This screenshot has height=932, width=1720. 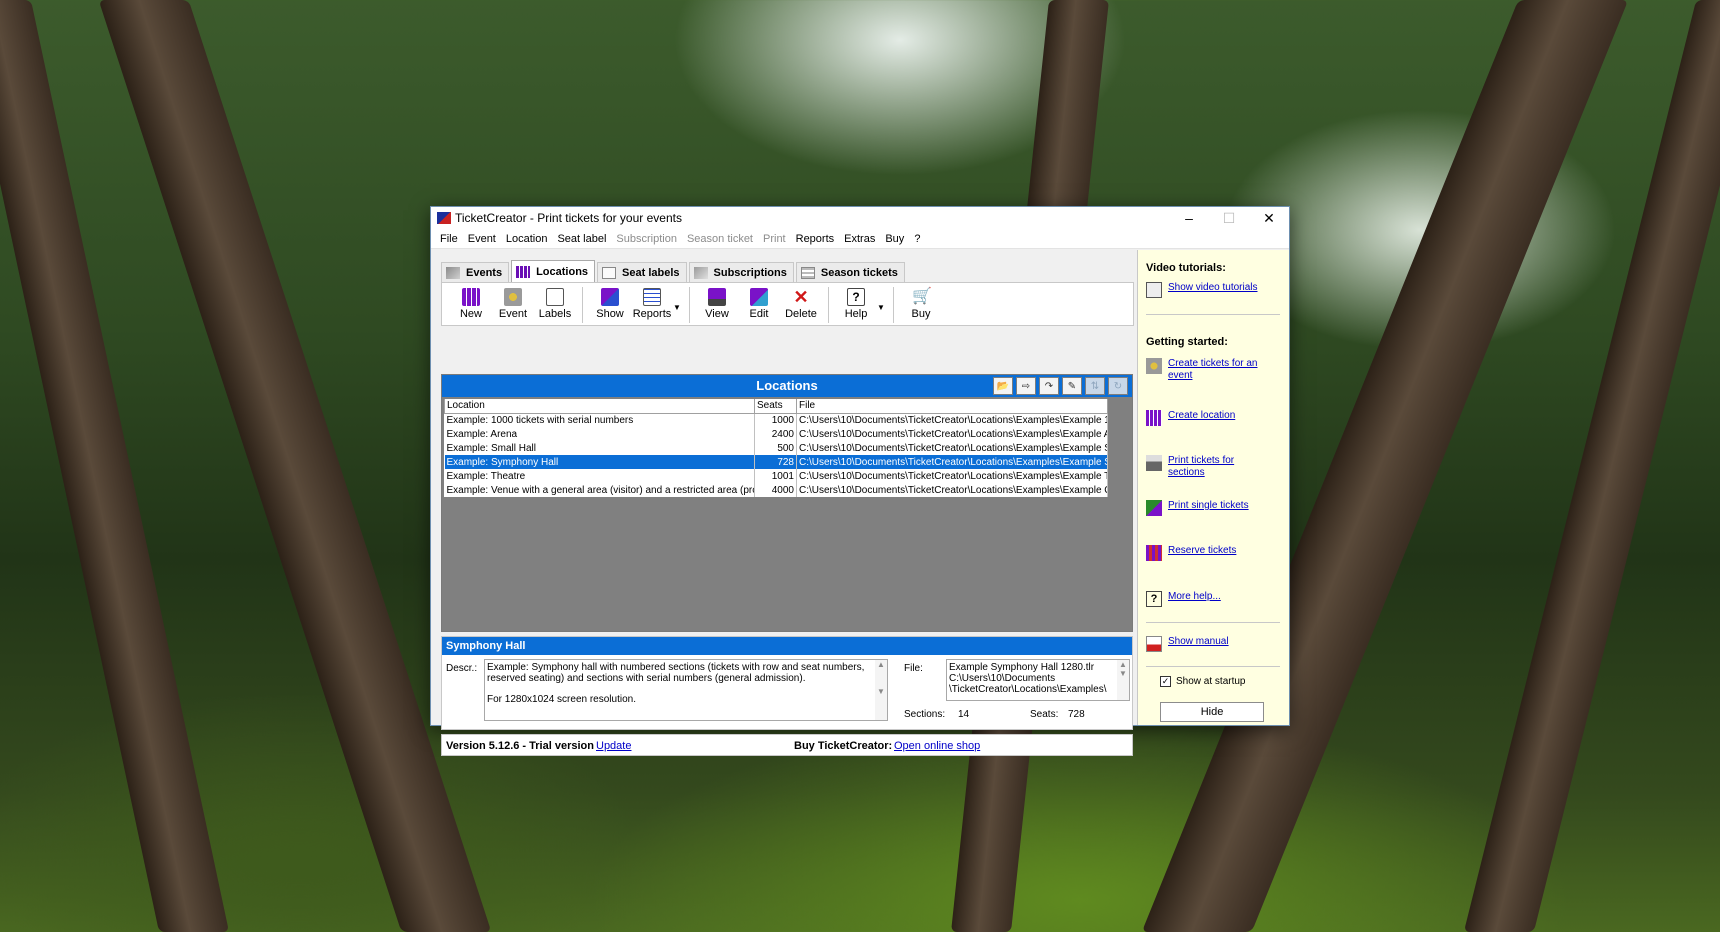 What do you see at coordinates (1049, 386) in the screenshot?
I see `link-icon: ↷` at bounding box center [1049, 386].